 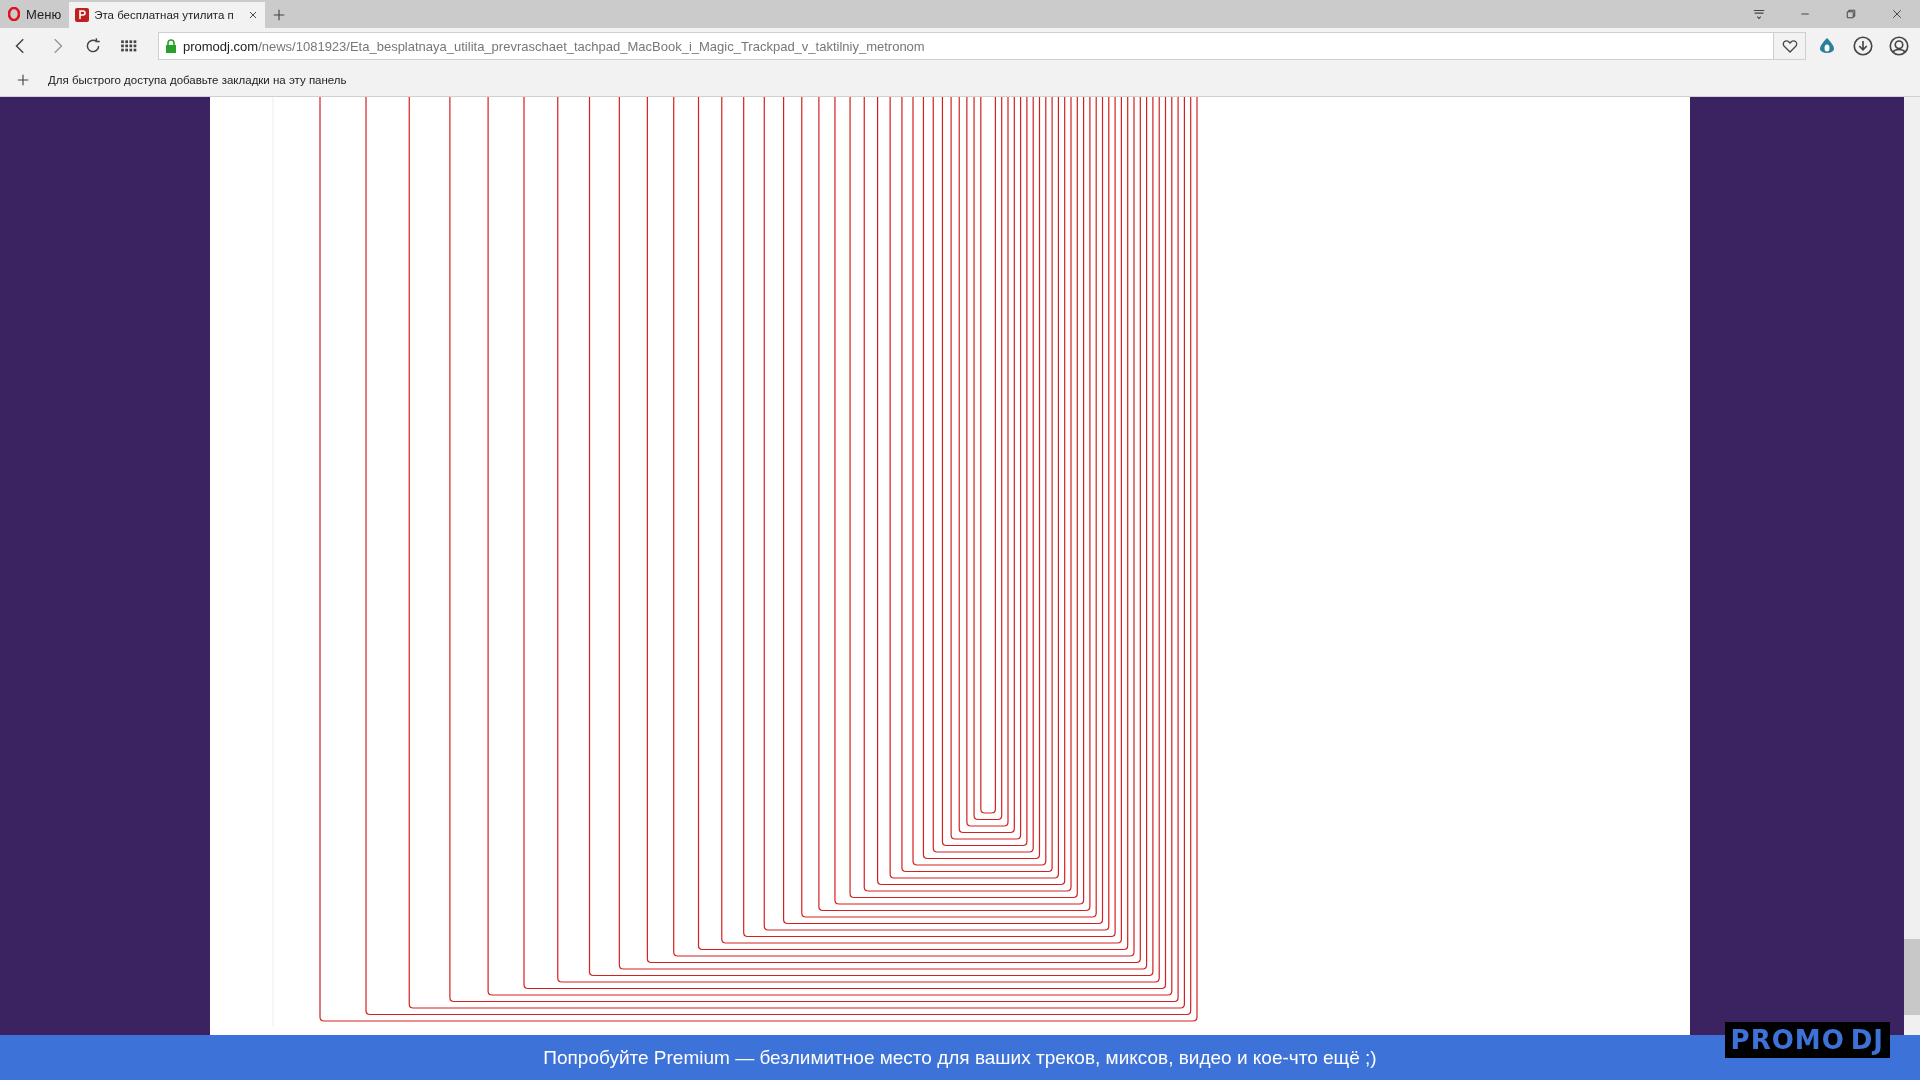 I want to click on download-icon, so click(x=1863, y=46).